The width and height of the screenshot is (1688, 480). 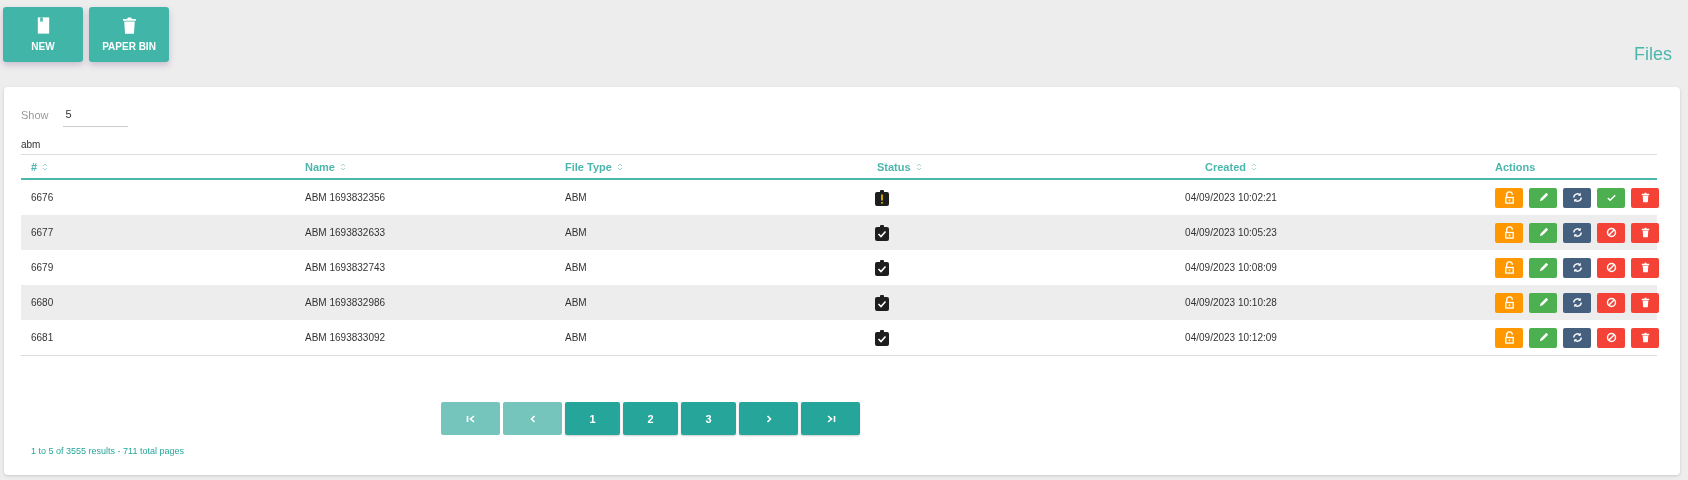 What do you see at coordinates (1231, 302) in the screenshot?
I see `table-cell: 04/09/2023 10:10:28` at bounding box center [1231, 302].